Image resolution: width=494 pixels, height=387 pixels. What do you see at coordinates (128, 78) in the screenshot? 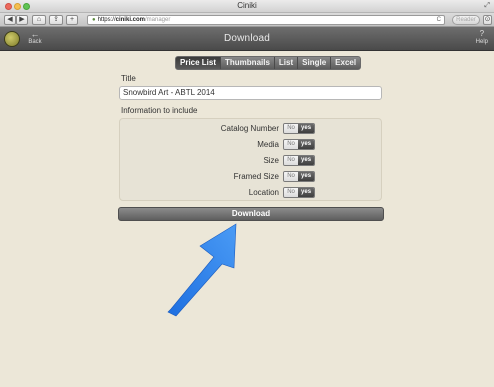
I see `title-label: Title` at bounding box center [128, 78].